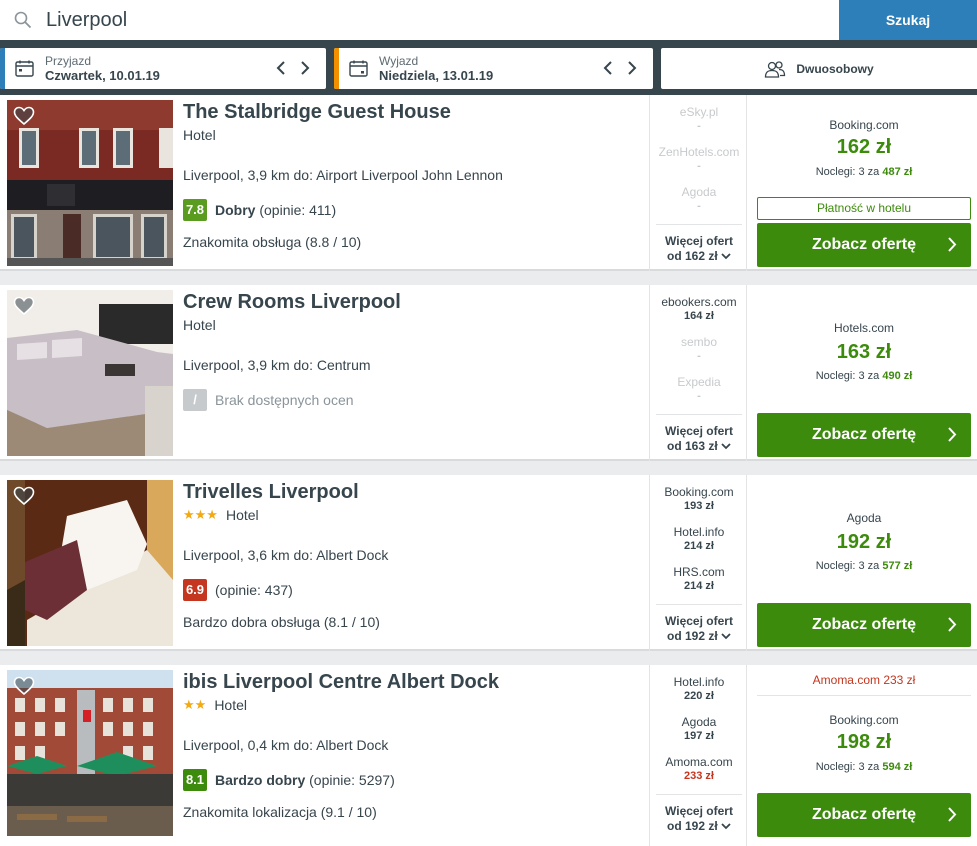 This screenshot has width=977, height=846. I want to click on hotel-location: Liverpool, 3,9 km do: Centrum, so click(277, 365).